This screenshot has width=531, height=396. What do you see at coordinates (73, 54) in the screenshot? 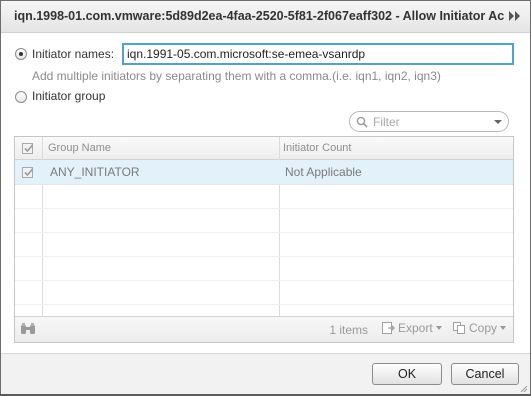
I see `initiator-names-label: Initiator names:` at bounding box center [73, 54].